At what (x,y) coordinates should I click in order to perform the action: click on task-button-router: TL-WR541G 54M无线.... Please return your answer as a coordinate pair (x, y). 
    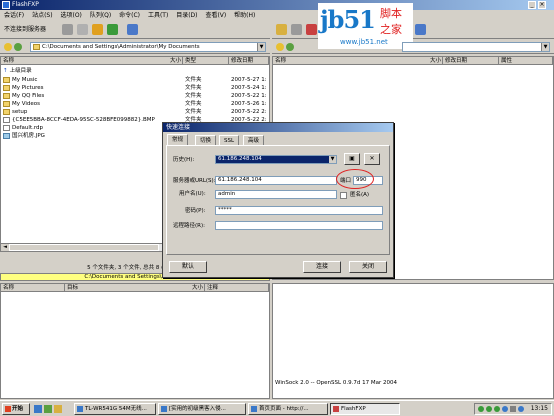
    Looking at the image, I should click on (115, 409).